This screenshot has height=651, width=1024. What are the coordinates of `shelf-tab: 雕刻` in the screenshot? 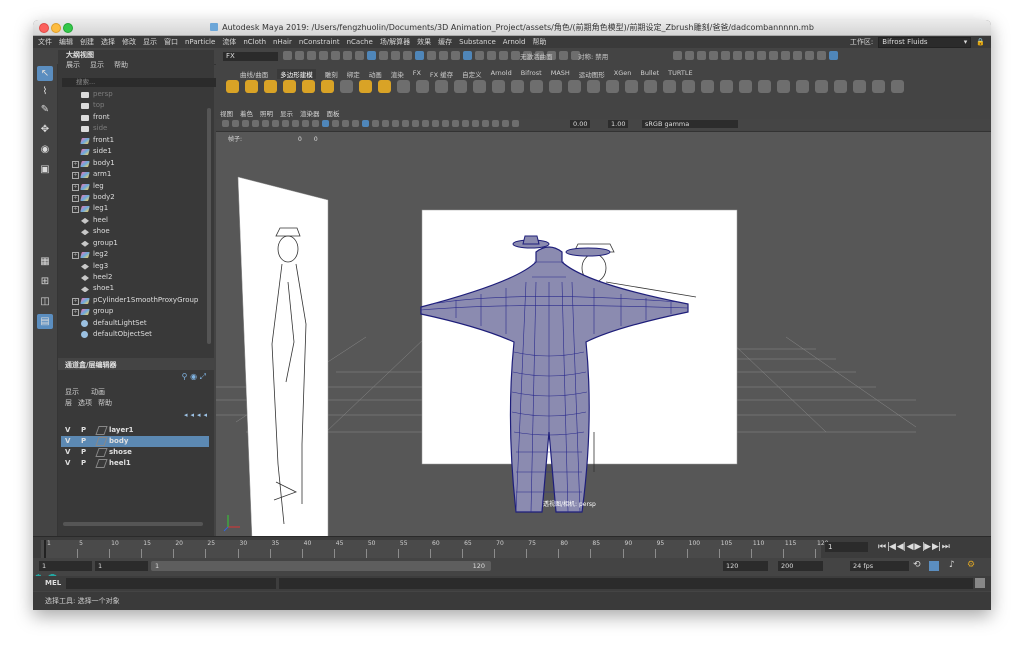 It's located at (331, 74).